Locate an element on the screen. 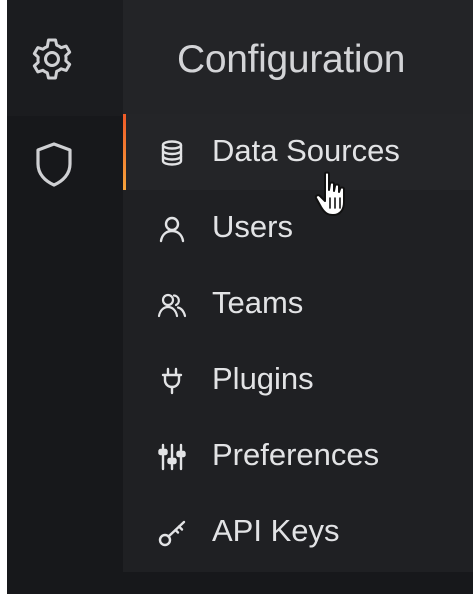 The image size is (473, 594). menu-item-label: Teams is located at coordinates (258, 302).